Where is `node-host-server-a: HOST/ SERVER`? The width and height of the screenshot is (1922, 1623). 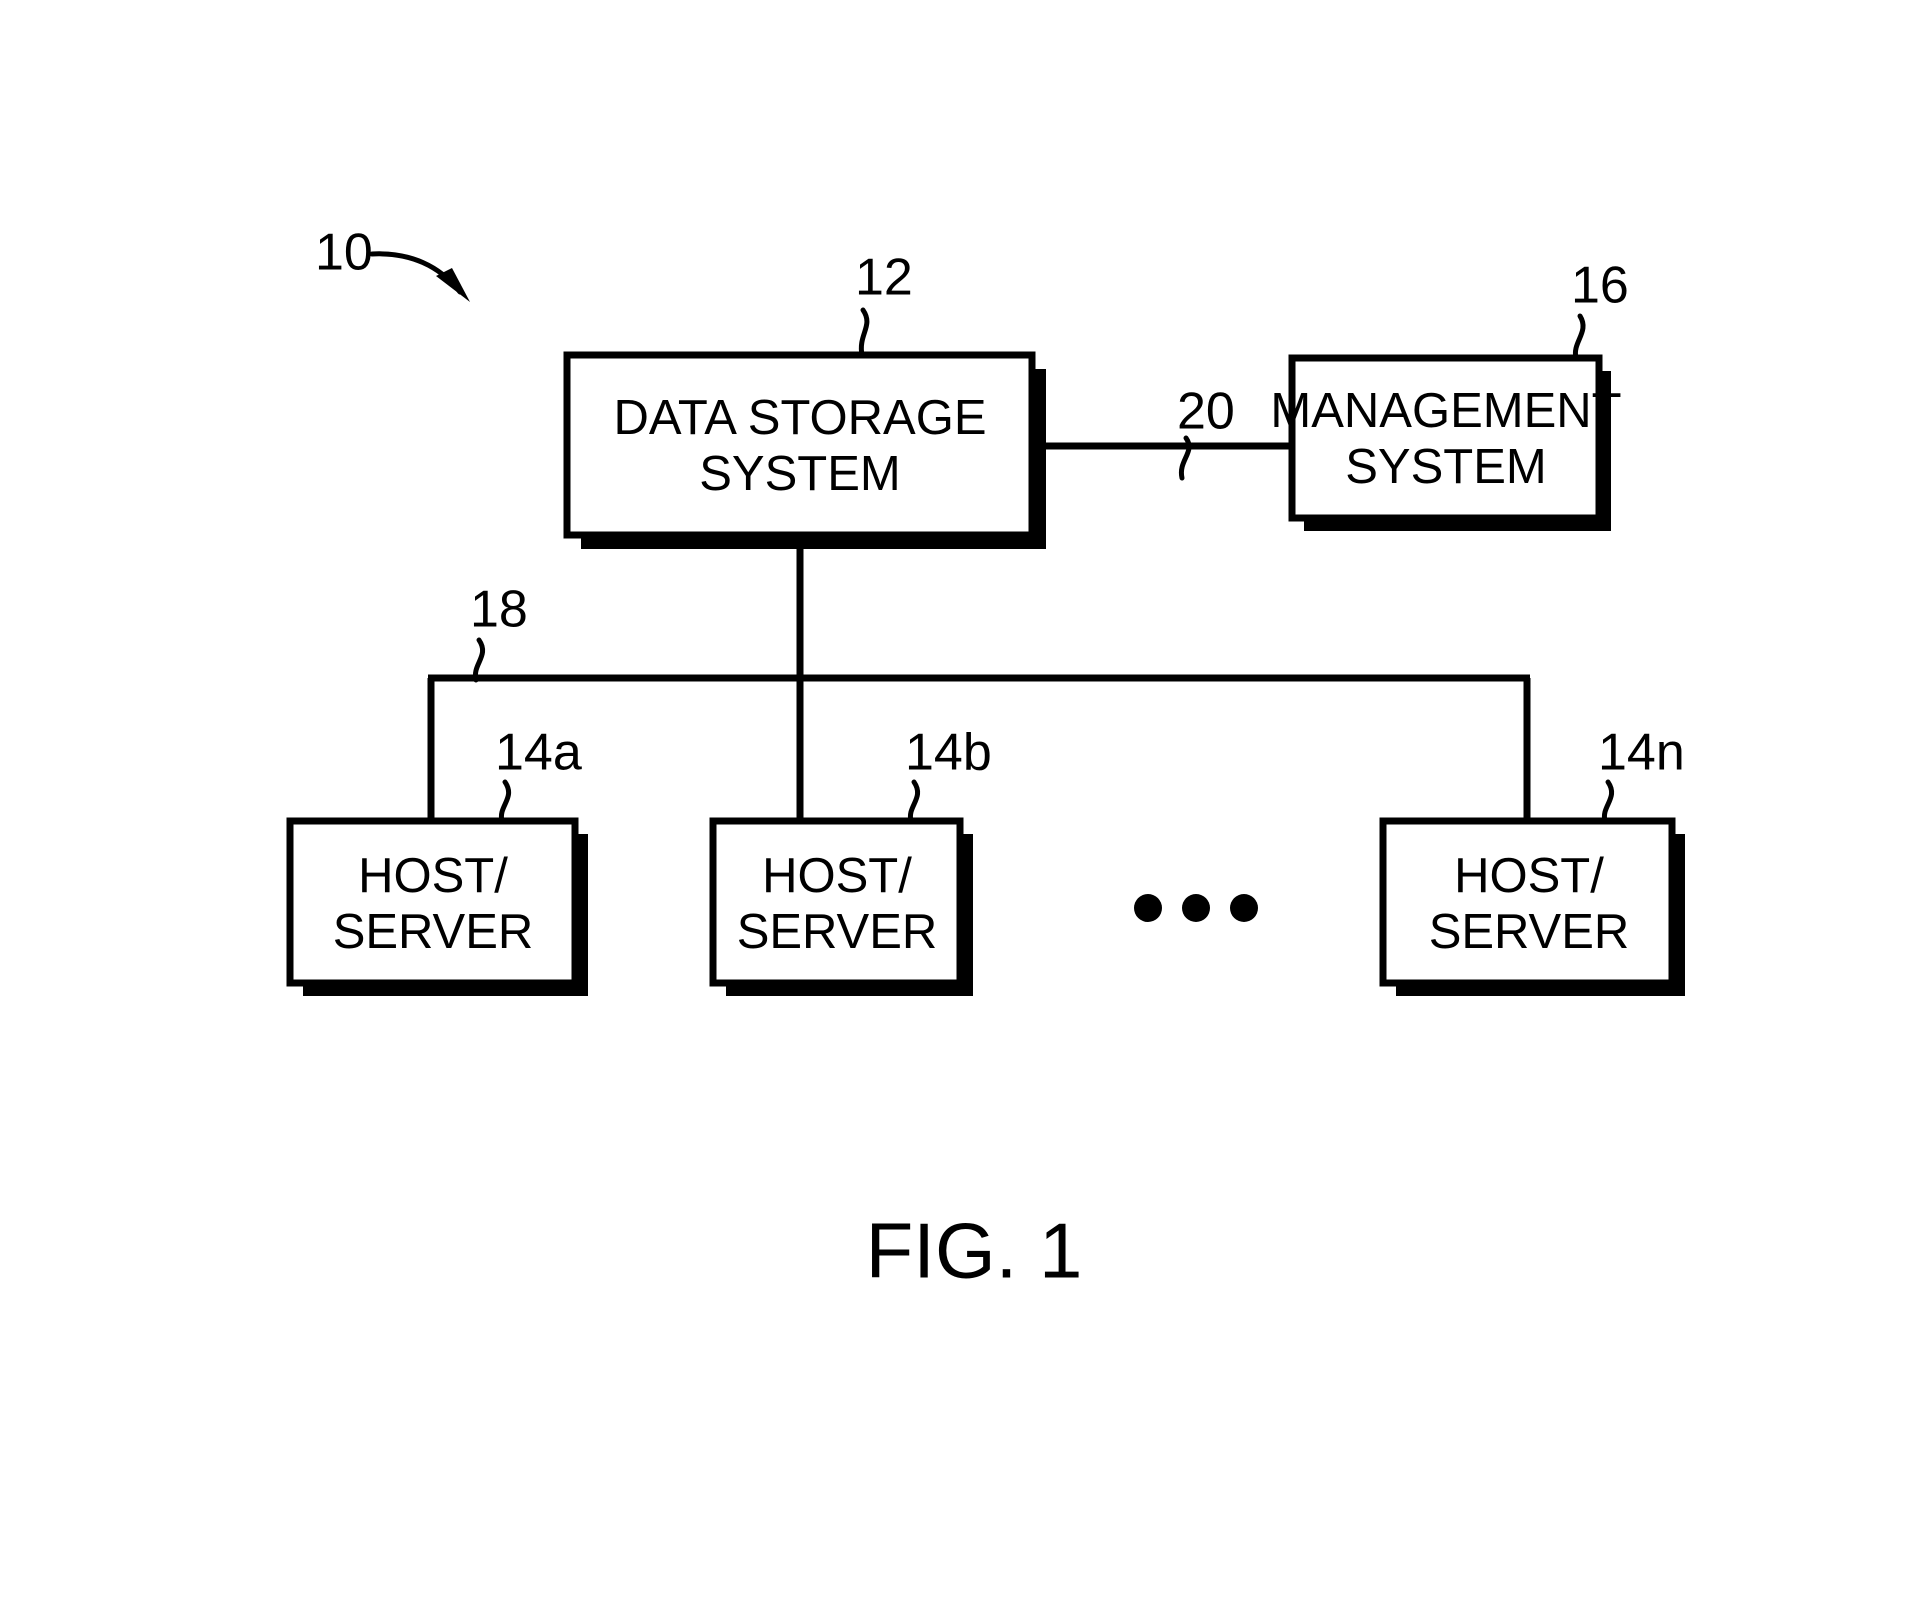
node-host-server-a: HOST/ SERVER is located at coordinates (437, 906).